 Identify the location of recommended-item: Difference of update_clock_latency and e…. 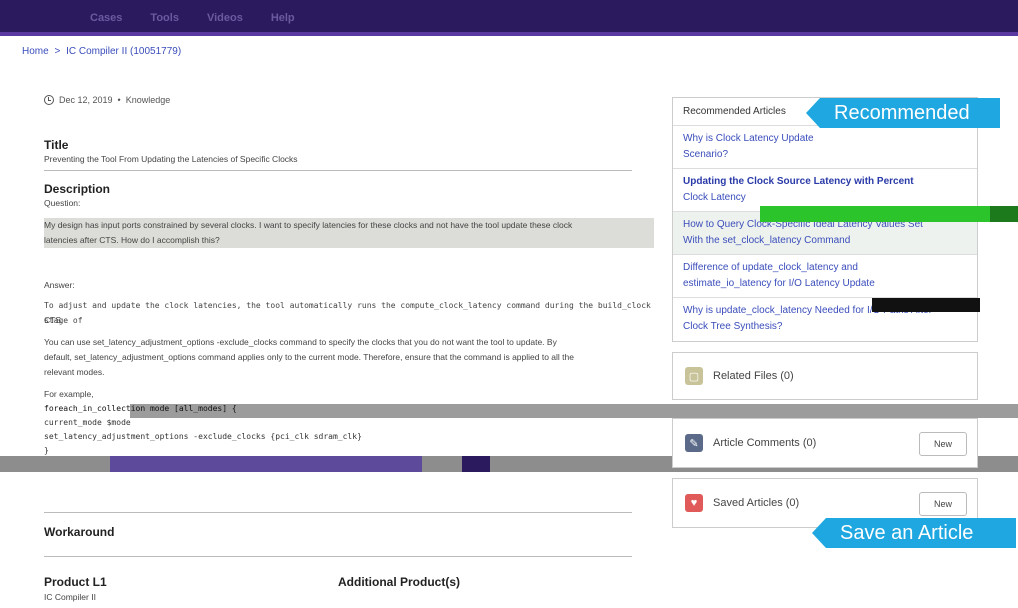
(825, 276).